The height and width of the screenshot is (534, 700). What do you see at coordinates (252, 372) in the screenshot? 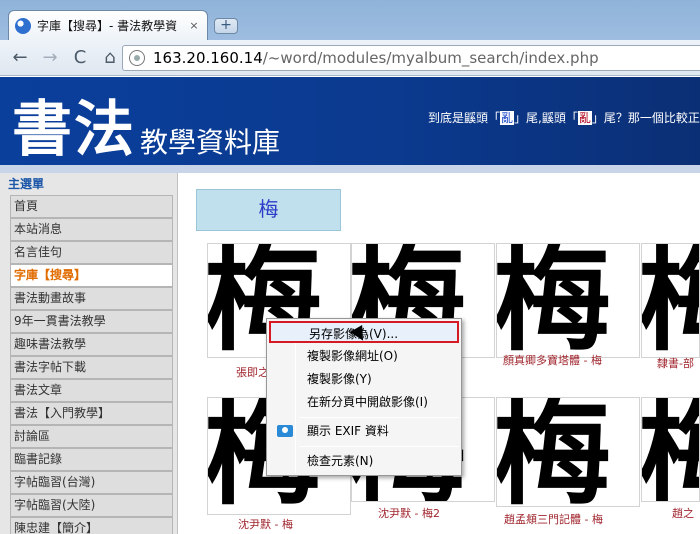
I see `thumbnail-caption: 張即之` at bounding box center [252, 372].